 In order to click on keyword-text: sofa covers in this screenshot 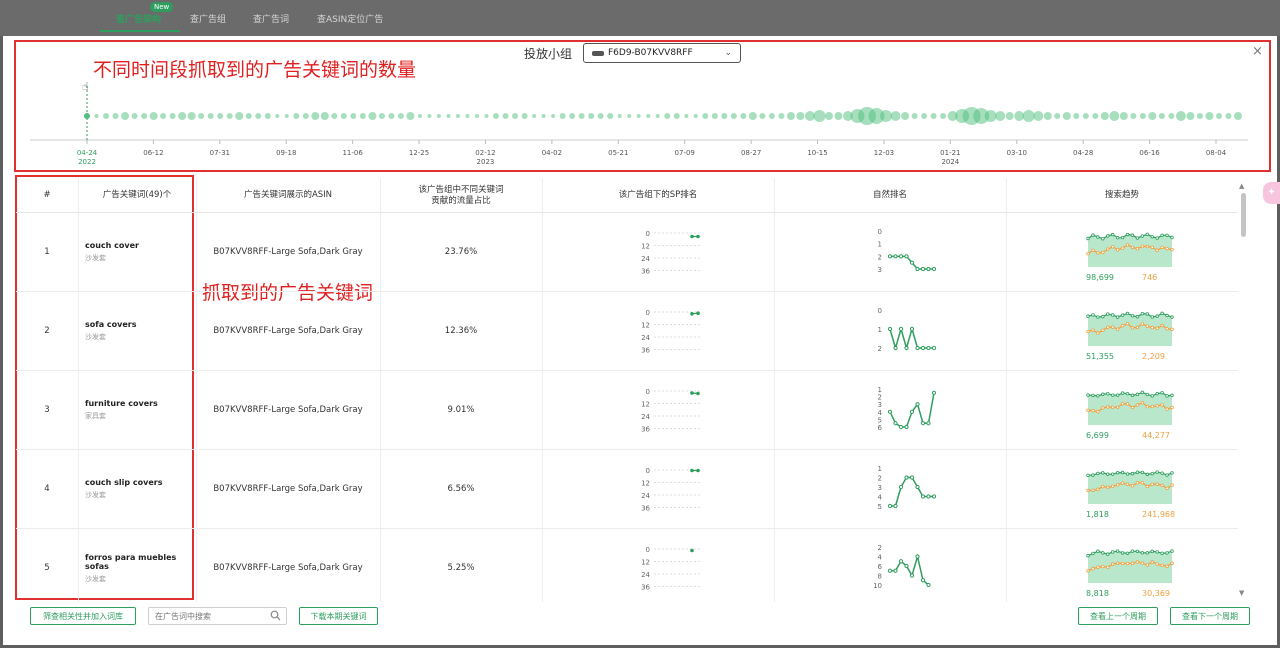, I will do `click(111, 324)`.